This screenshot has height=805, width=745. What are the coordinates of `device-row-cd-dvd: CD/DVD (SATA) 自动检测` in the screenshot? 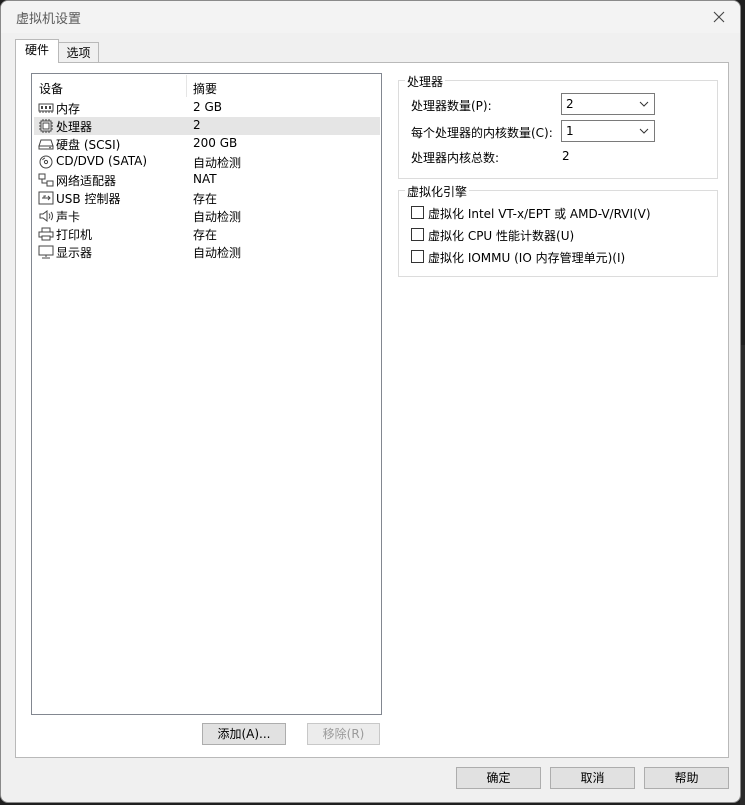 It's located at (207, 162).